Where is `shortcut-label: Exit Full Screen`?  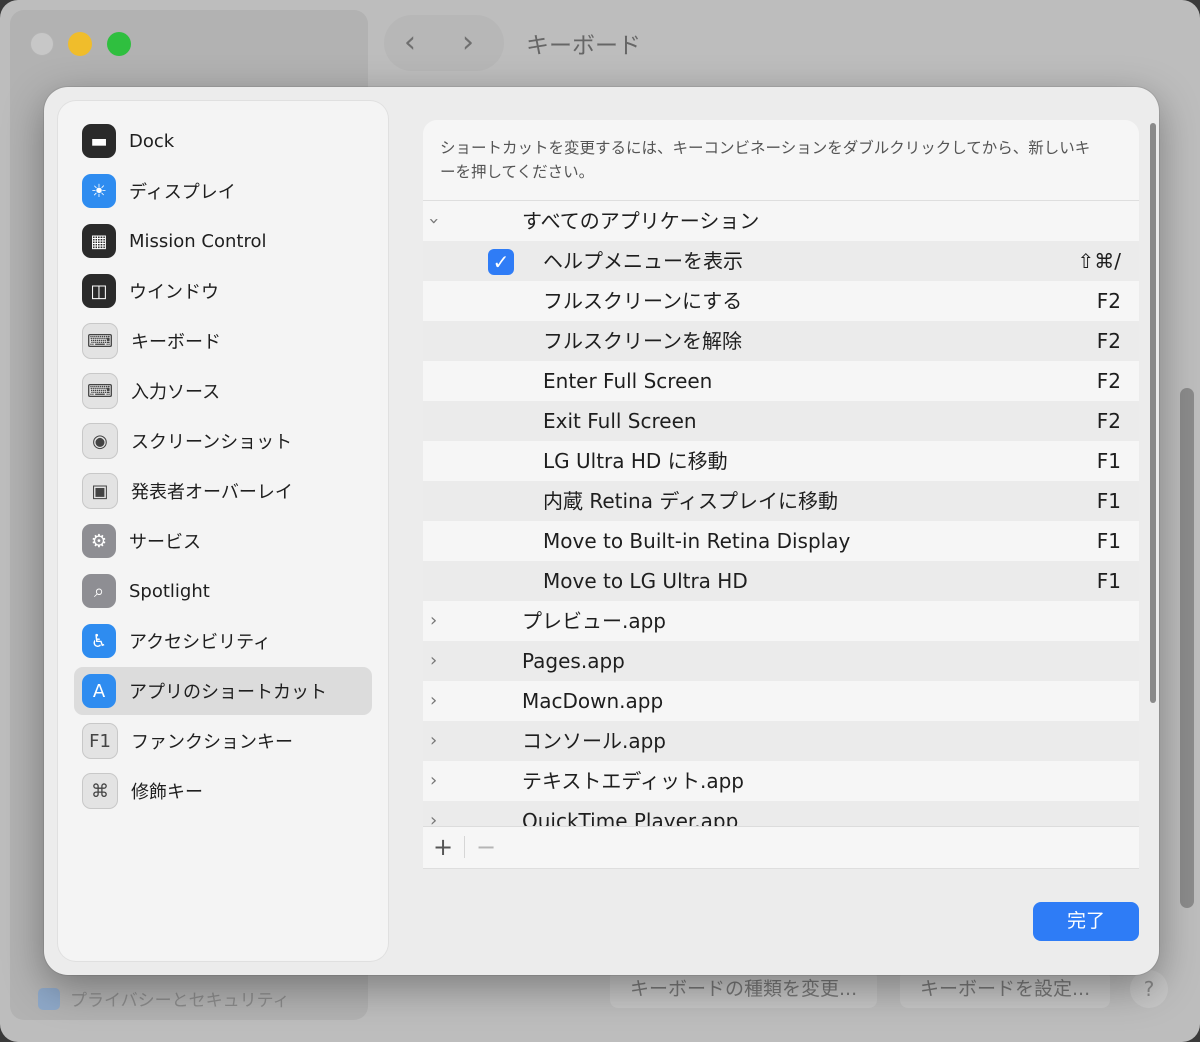
shortcut-label: Exit Full Screen is located at coordinates (620, 421).